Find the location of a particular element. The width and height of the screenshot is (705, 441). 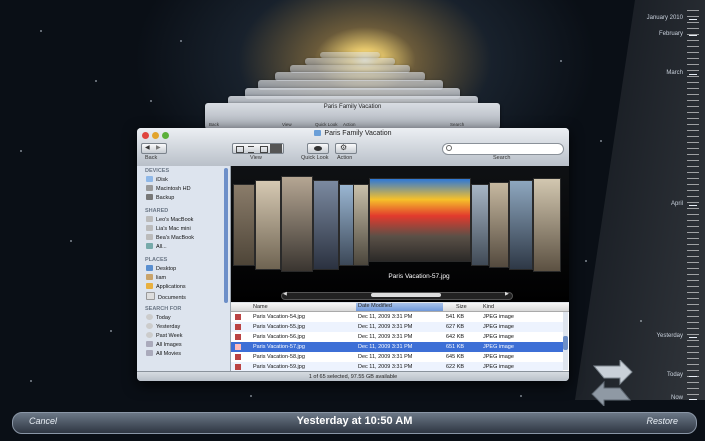

action-button: ⚙ is located at coordinates (346, 148).